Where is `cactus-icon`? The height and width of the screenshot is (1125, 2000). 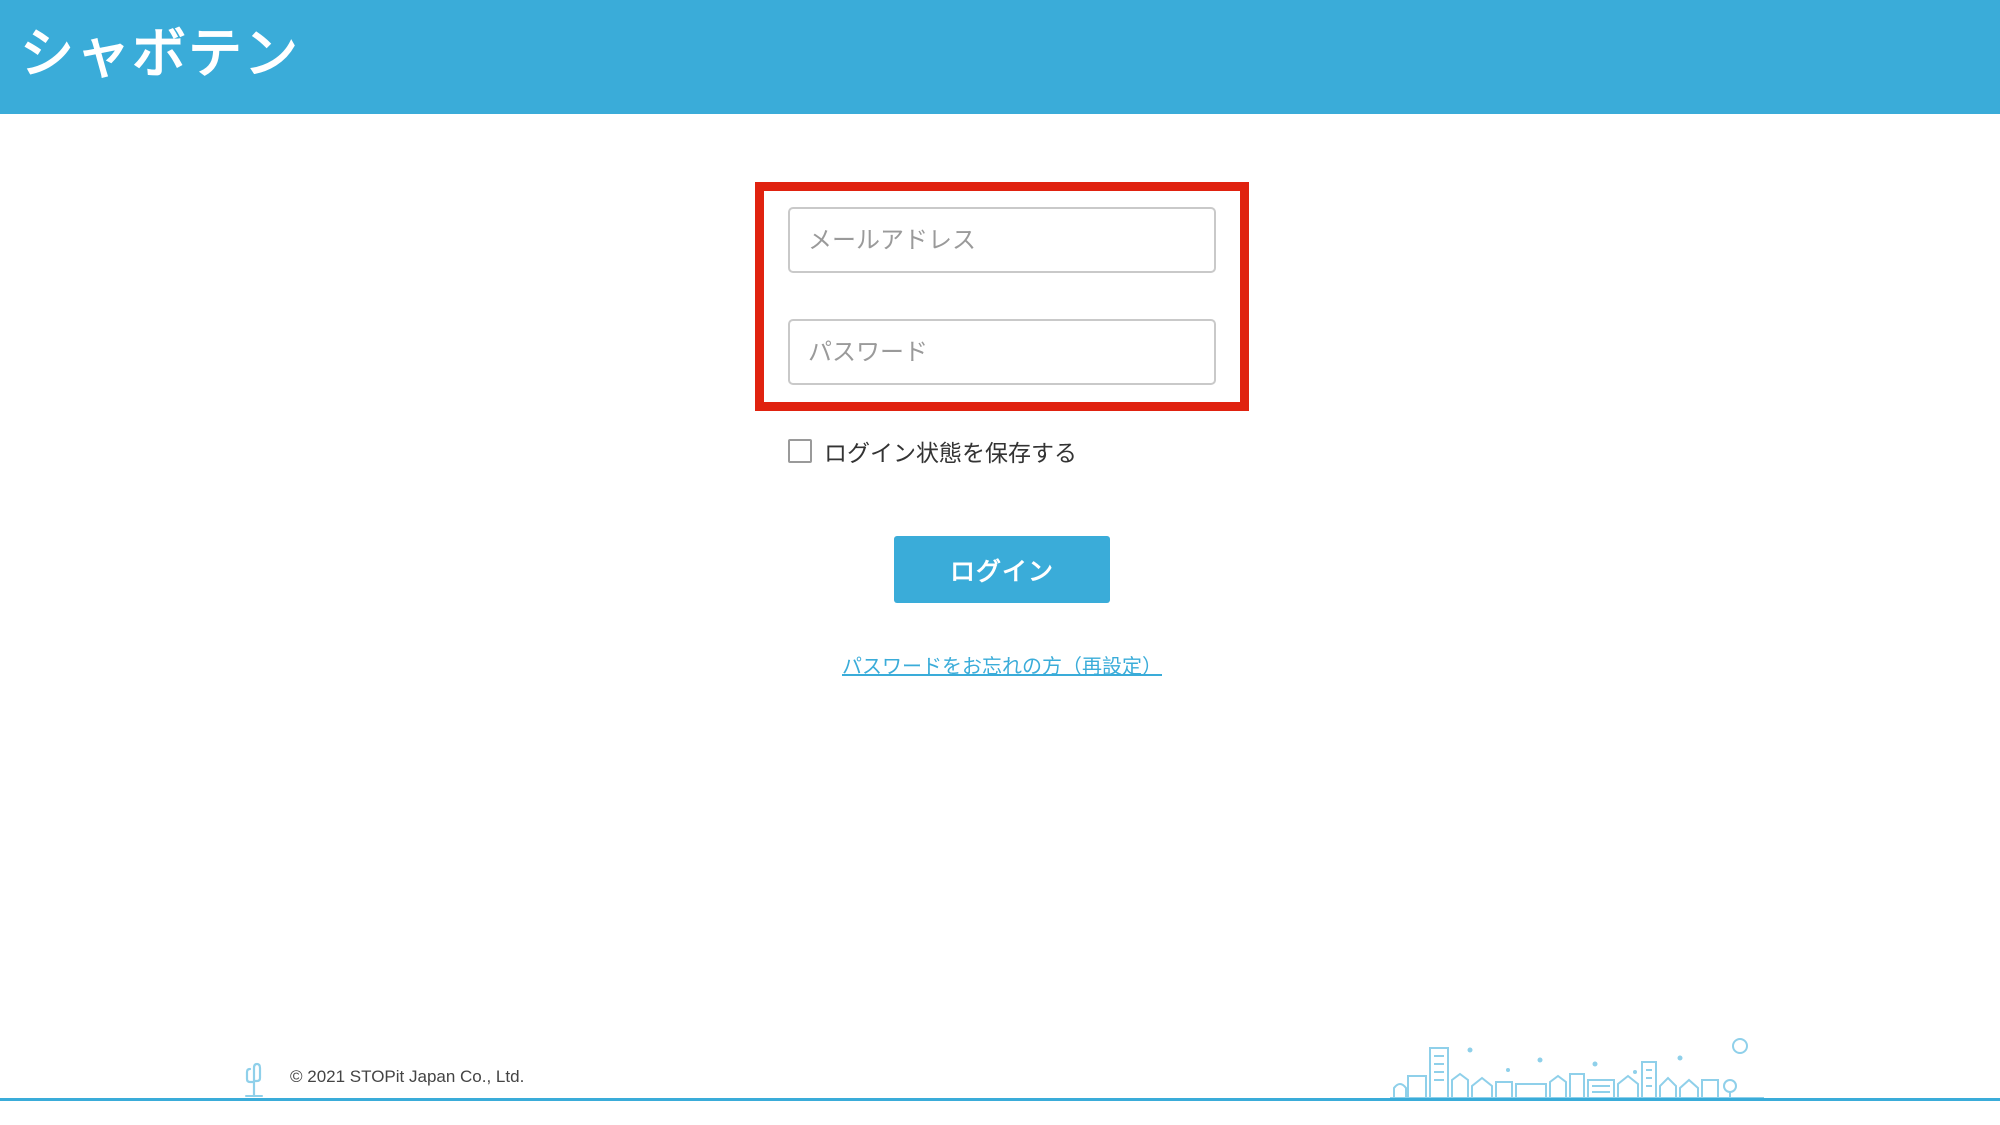
cactus-icon is located at coordinates (254, 1080).